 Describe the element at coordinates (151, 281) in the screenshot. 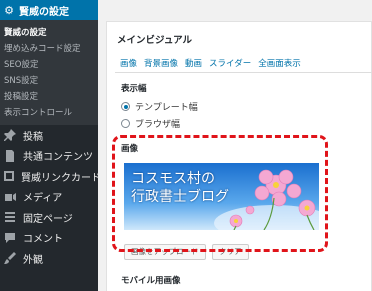

I see `mobile-image-label: モバイル用画像` at that location.